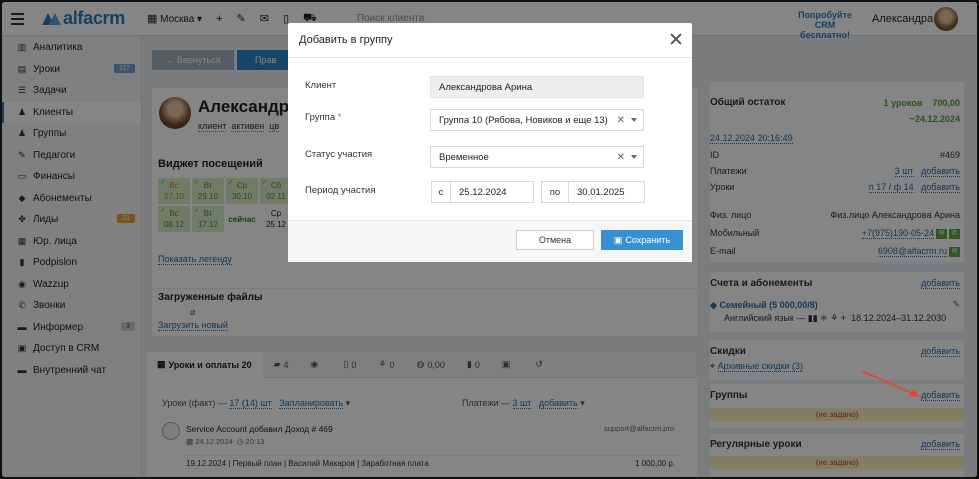 This screenshot has width=979, height=479. What do you see at coordinates (676, 39) in the screenshot?
I see `close-icon` at bounding box center [676, 39].